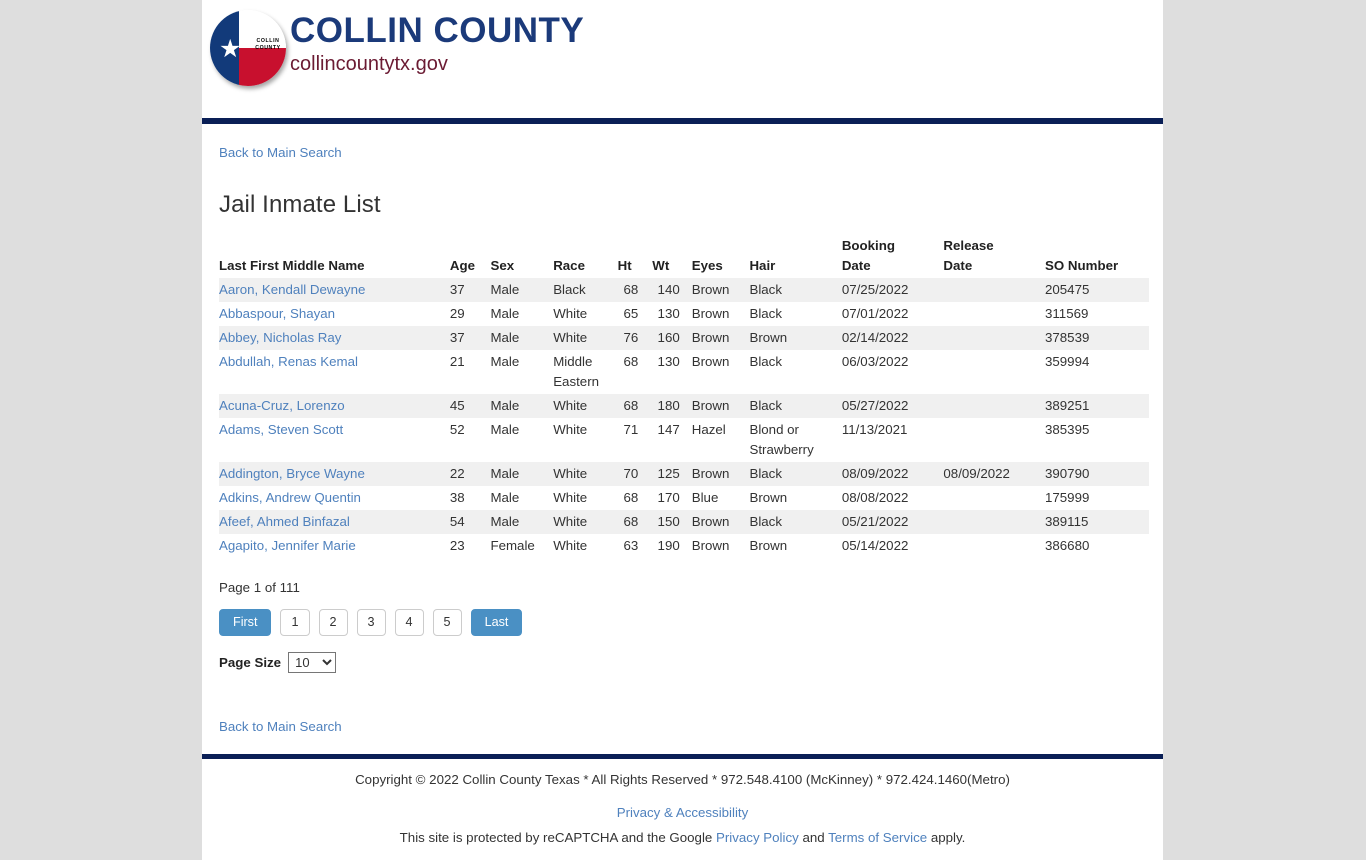  I want to click on cell-age: 54, so click(457, 521).